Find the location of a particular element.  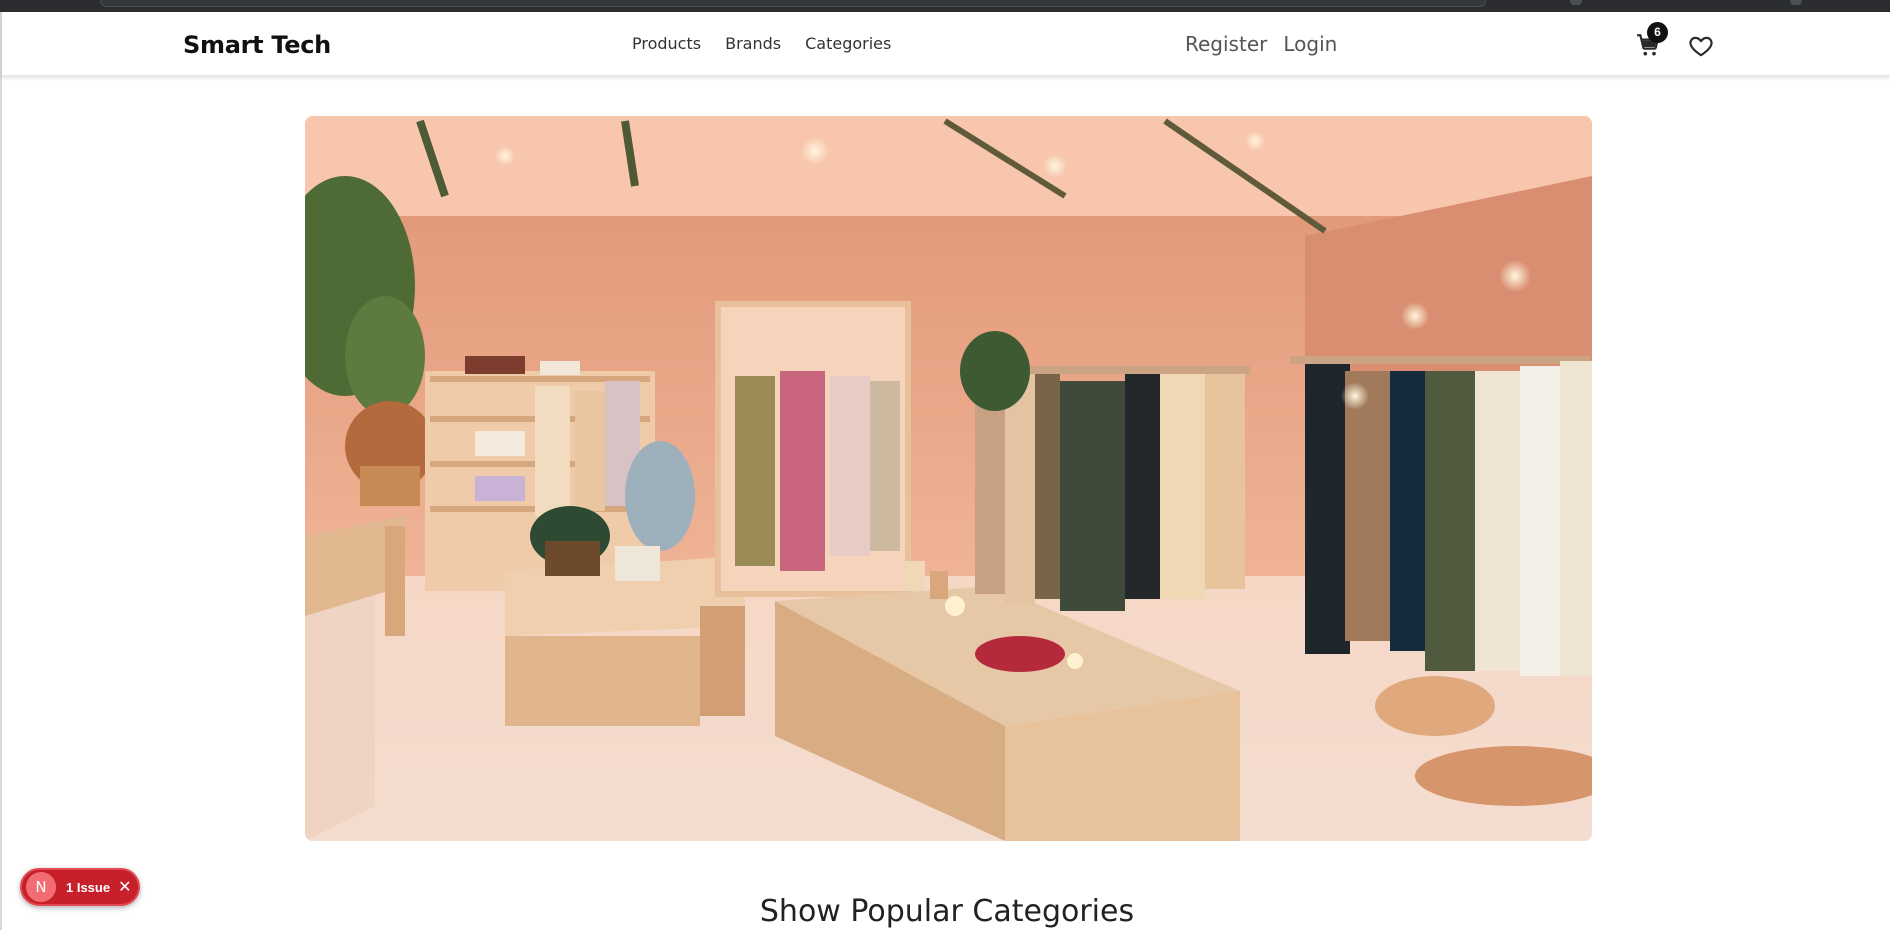

browser-chrome-strip is located at coordinates (945, 6).